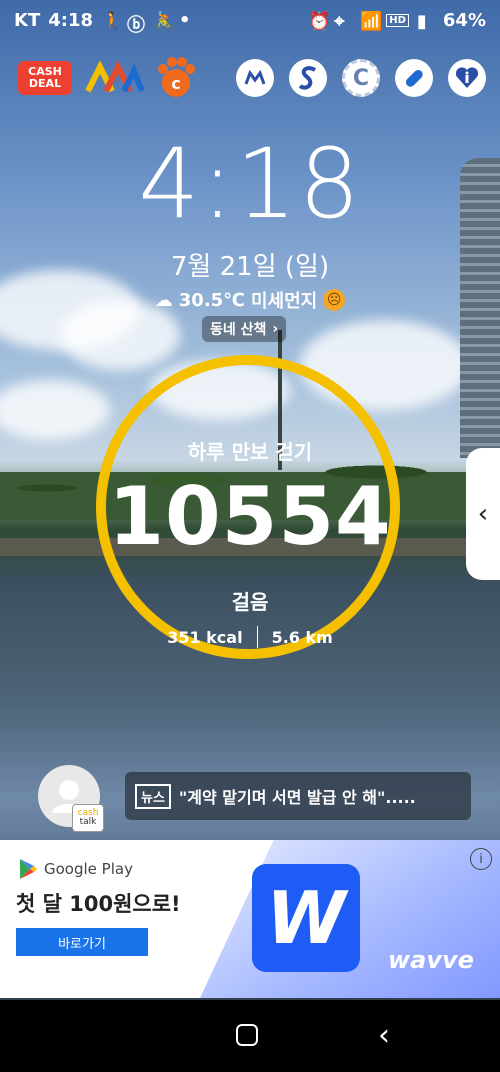 Image resolution: width=500 pixels, height=1072 pixels. Describe the element at coordinates (250, 20) in the screenshot. I see `status-bar: KT 4:18 🚶 ⓑ 🚴 • ⏰ ⌖ 📶 HD ▮ 64%` at that location.